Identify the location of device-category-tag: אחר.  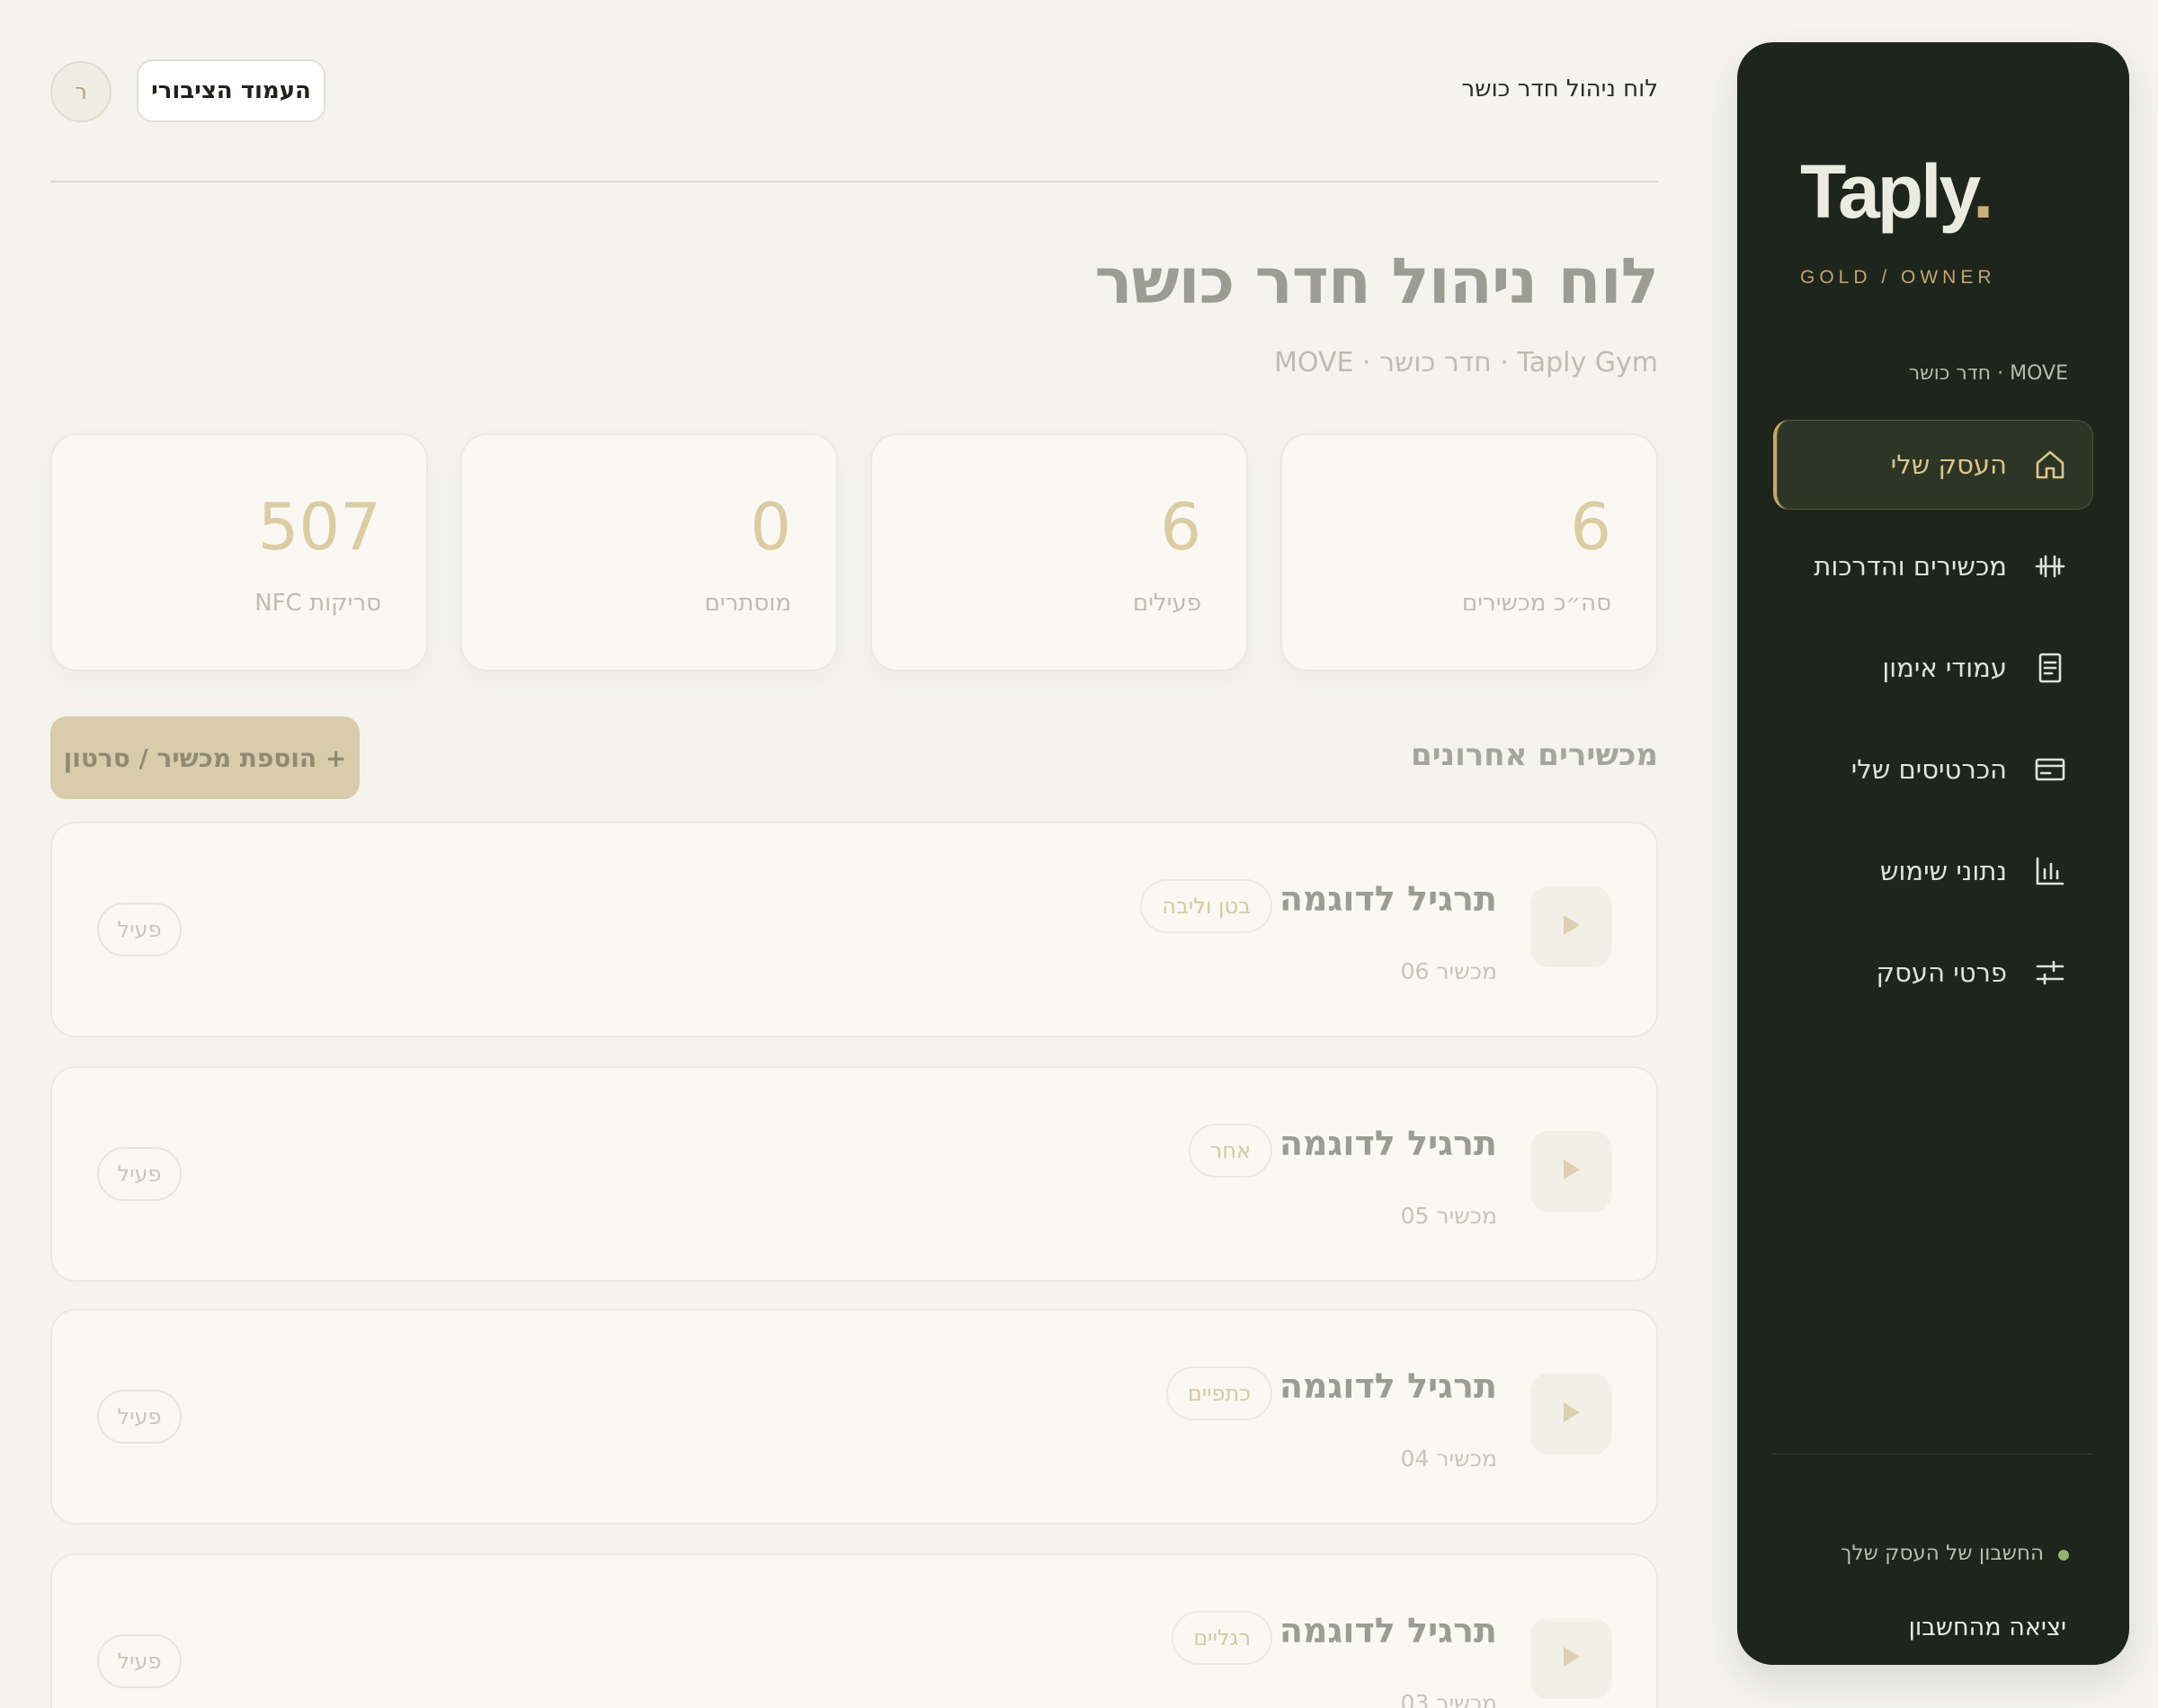
(1230, 1151).